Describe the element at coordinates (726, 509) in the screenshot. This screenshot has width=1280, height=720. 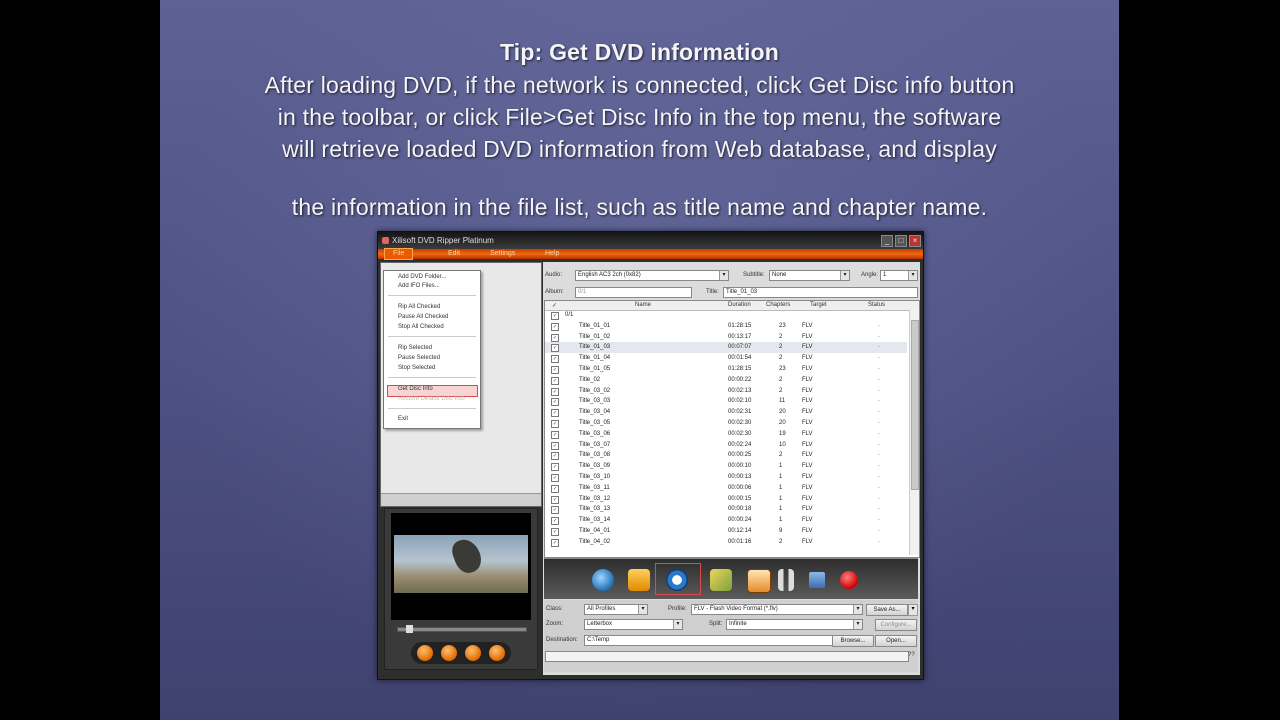
I see `table-row: ✓ Title_03_13 00:00:18 1 FLV -` at that location.